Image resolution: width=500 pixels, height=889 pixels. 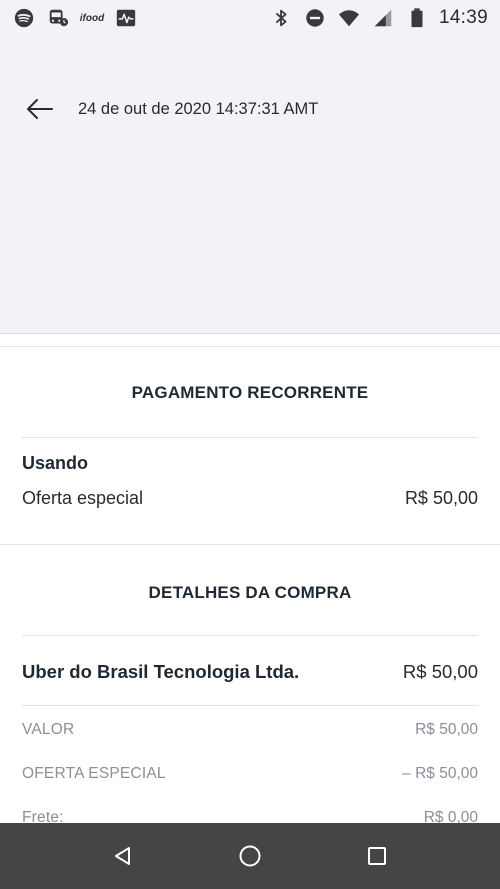 I want to click on status-right-icons: 14:39, so click(x=378, y=18).